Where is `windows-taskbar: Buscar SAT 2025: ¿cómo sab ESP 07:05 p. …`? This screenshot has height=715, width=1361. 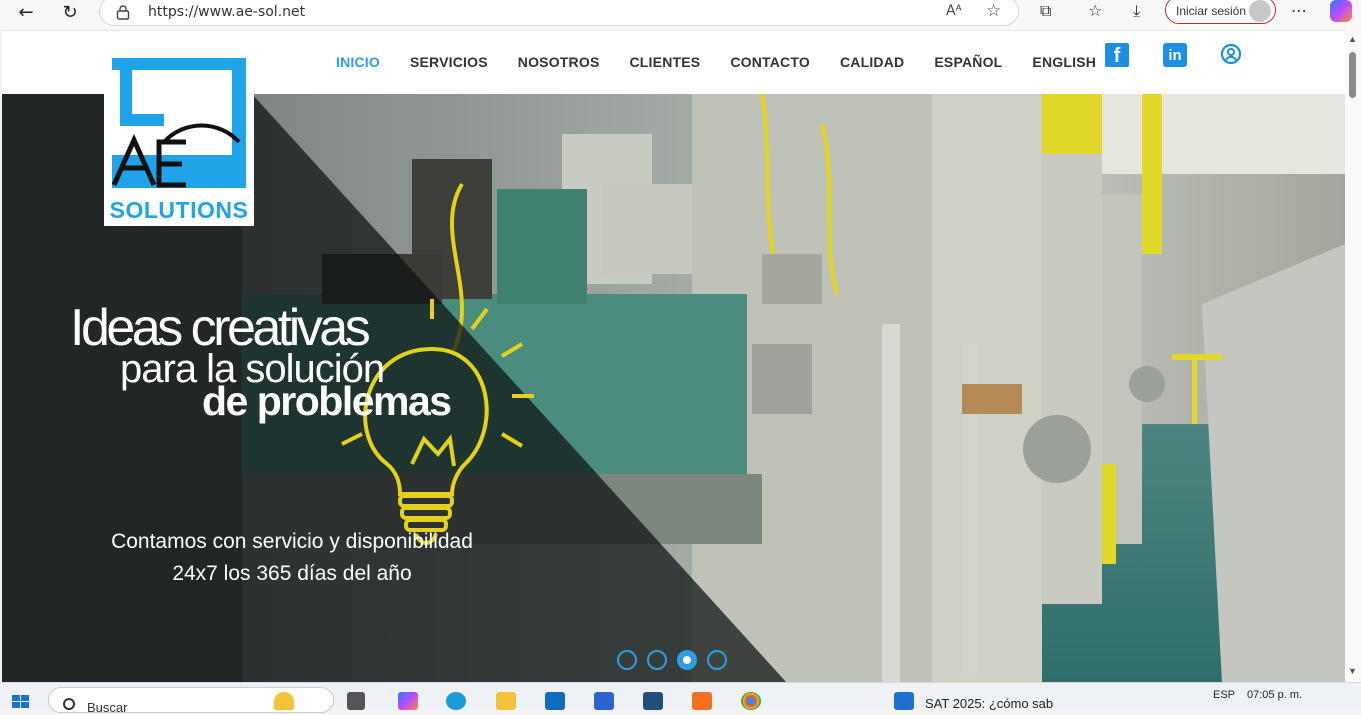
windows-taskbar: Buscar SAT 2025: ¿cómo sab ESP 07:05 p. … is located at coordinates (680, 698).